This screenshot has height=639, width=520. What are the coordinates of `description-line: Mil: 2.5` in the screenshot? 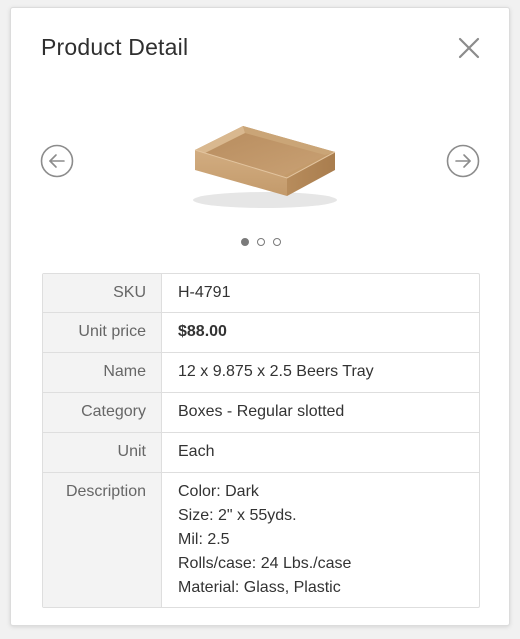 It's located at (204, 539).